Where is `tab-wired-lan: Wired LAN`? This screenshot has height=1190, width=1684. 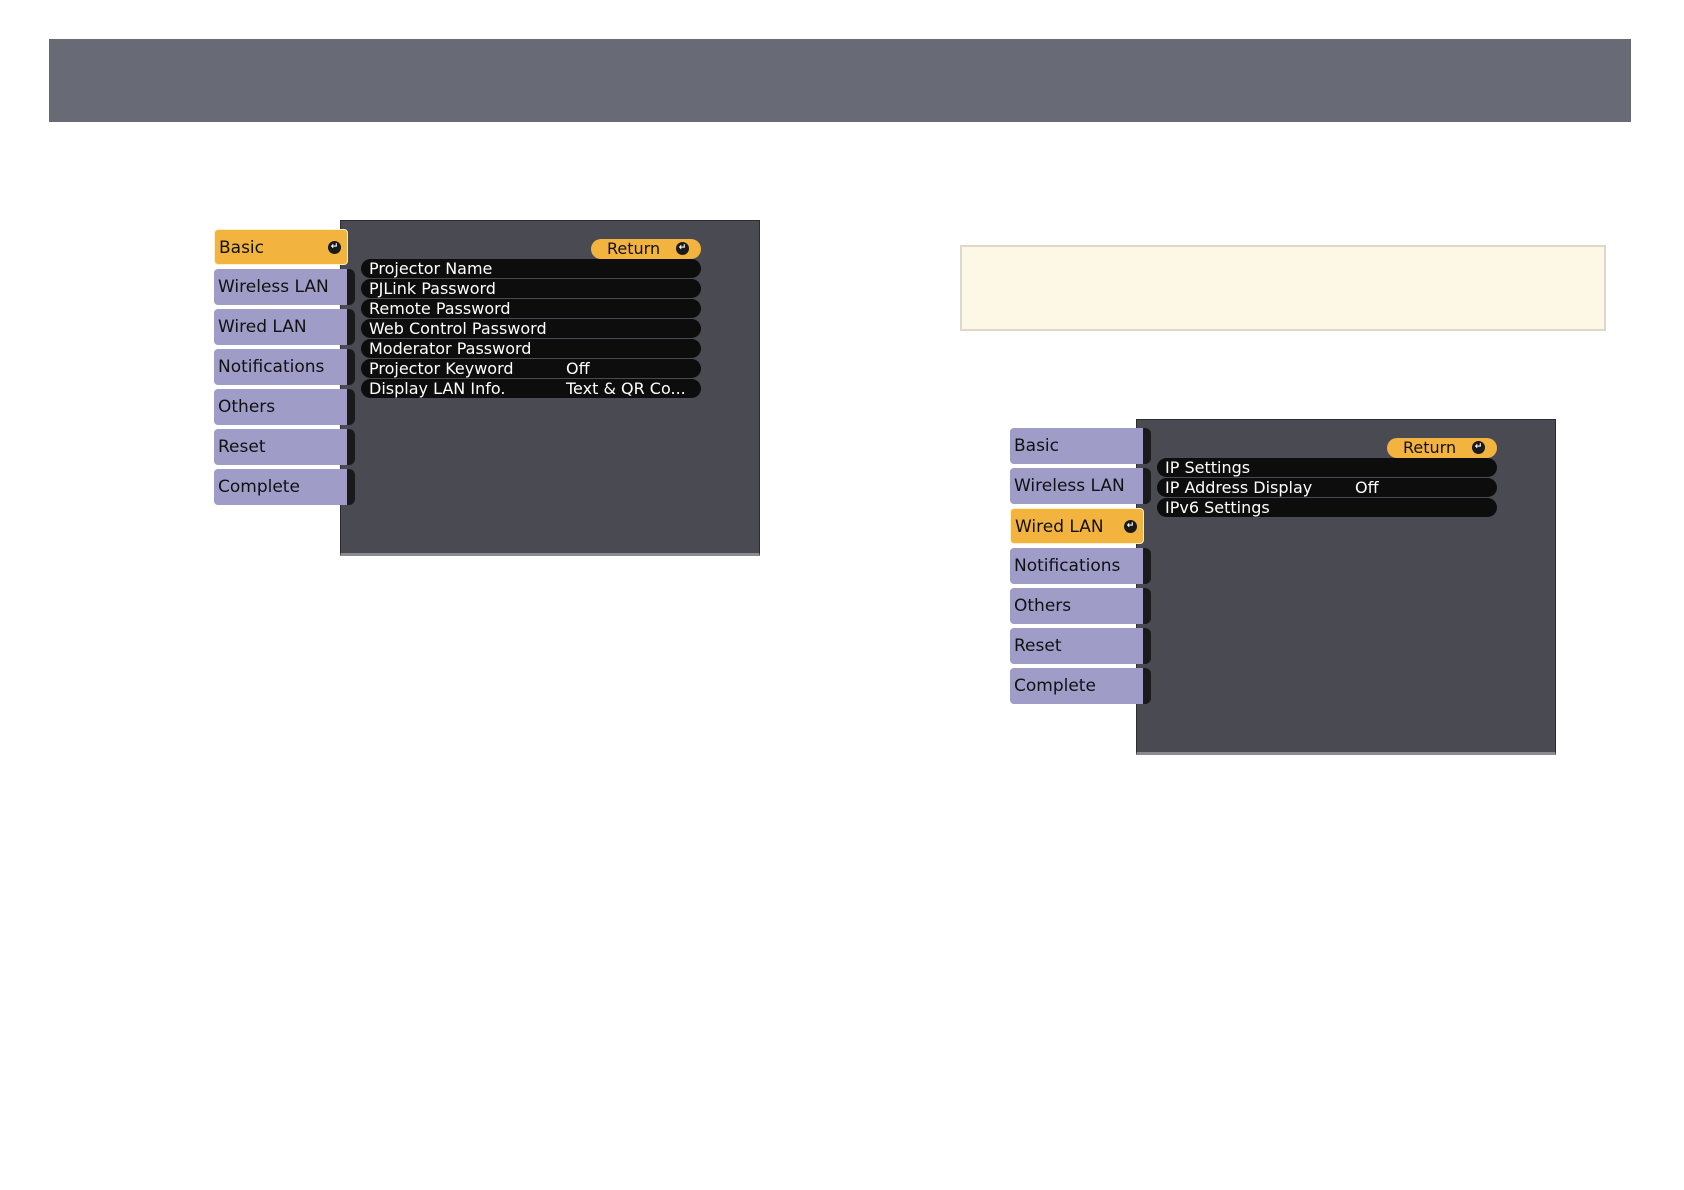
tab-wired-lan: Wired LAN is located at coordinates (284, 327).